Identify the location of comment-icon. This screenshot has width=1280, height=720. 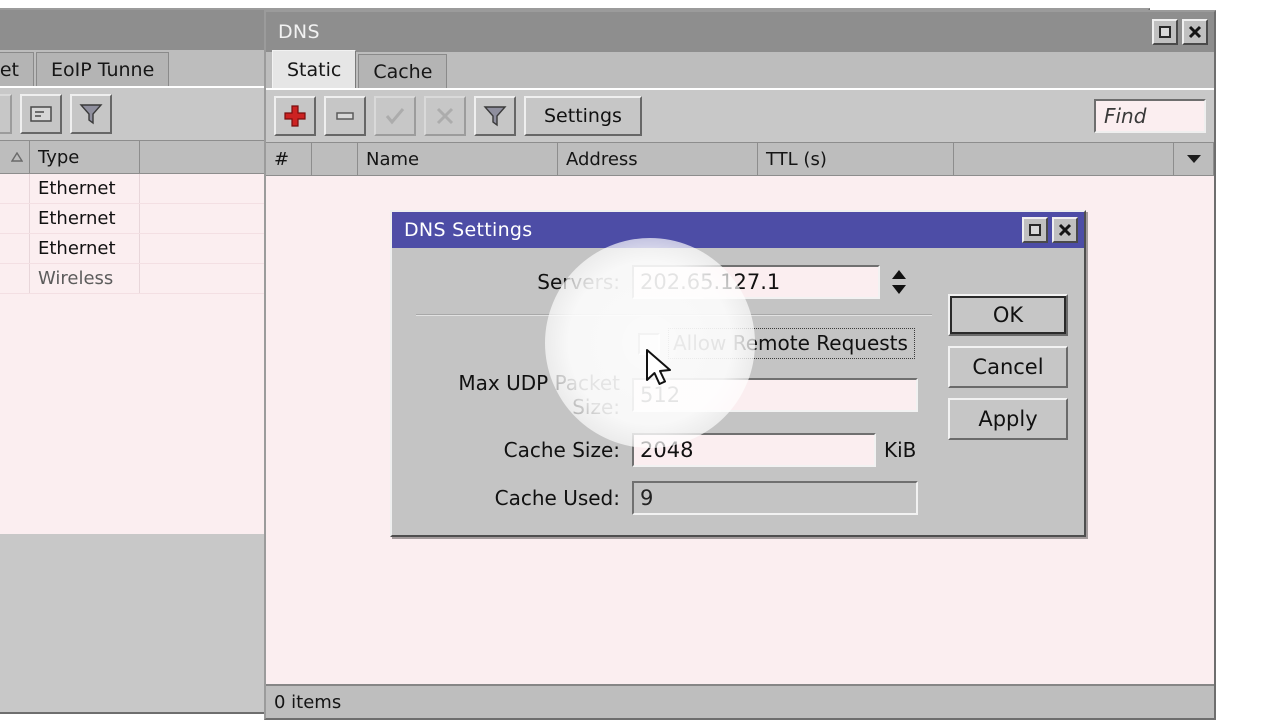
(41, 114).